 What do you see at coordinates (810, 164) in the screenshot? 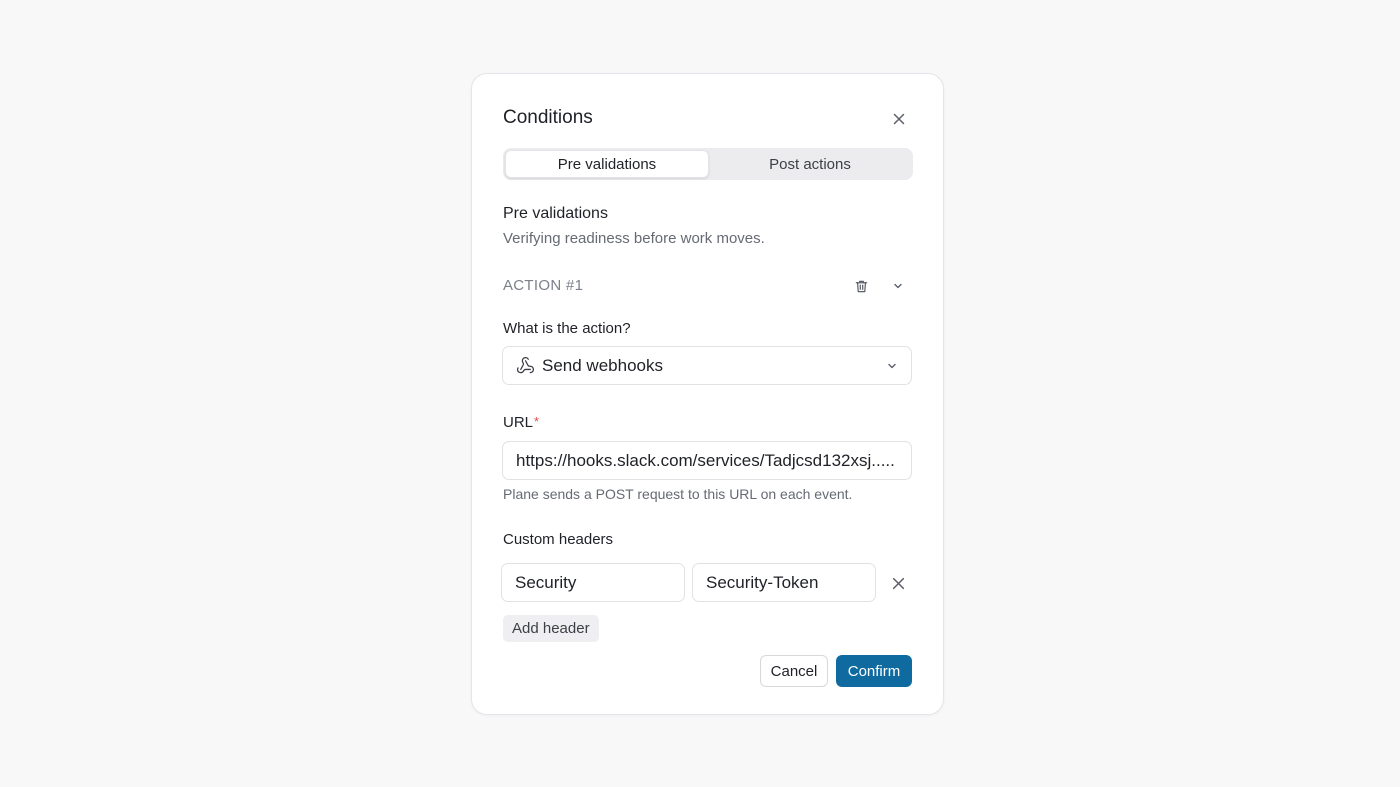
I see `tab-post-actions: Post actions` at bounding box center [810, 164].